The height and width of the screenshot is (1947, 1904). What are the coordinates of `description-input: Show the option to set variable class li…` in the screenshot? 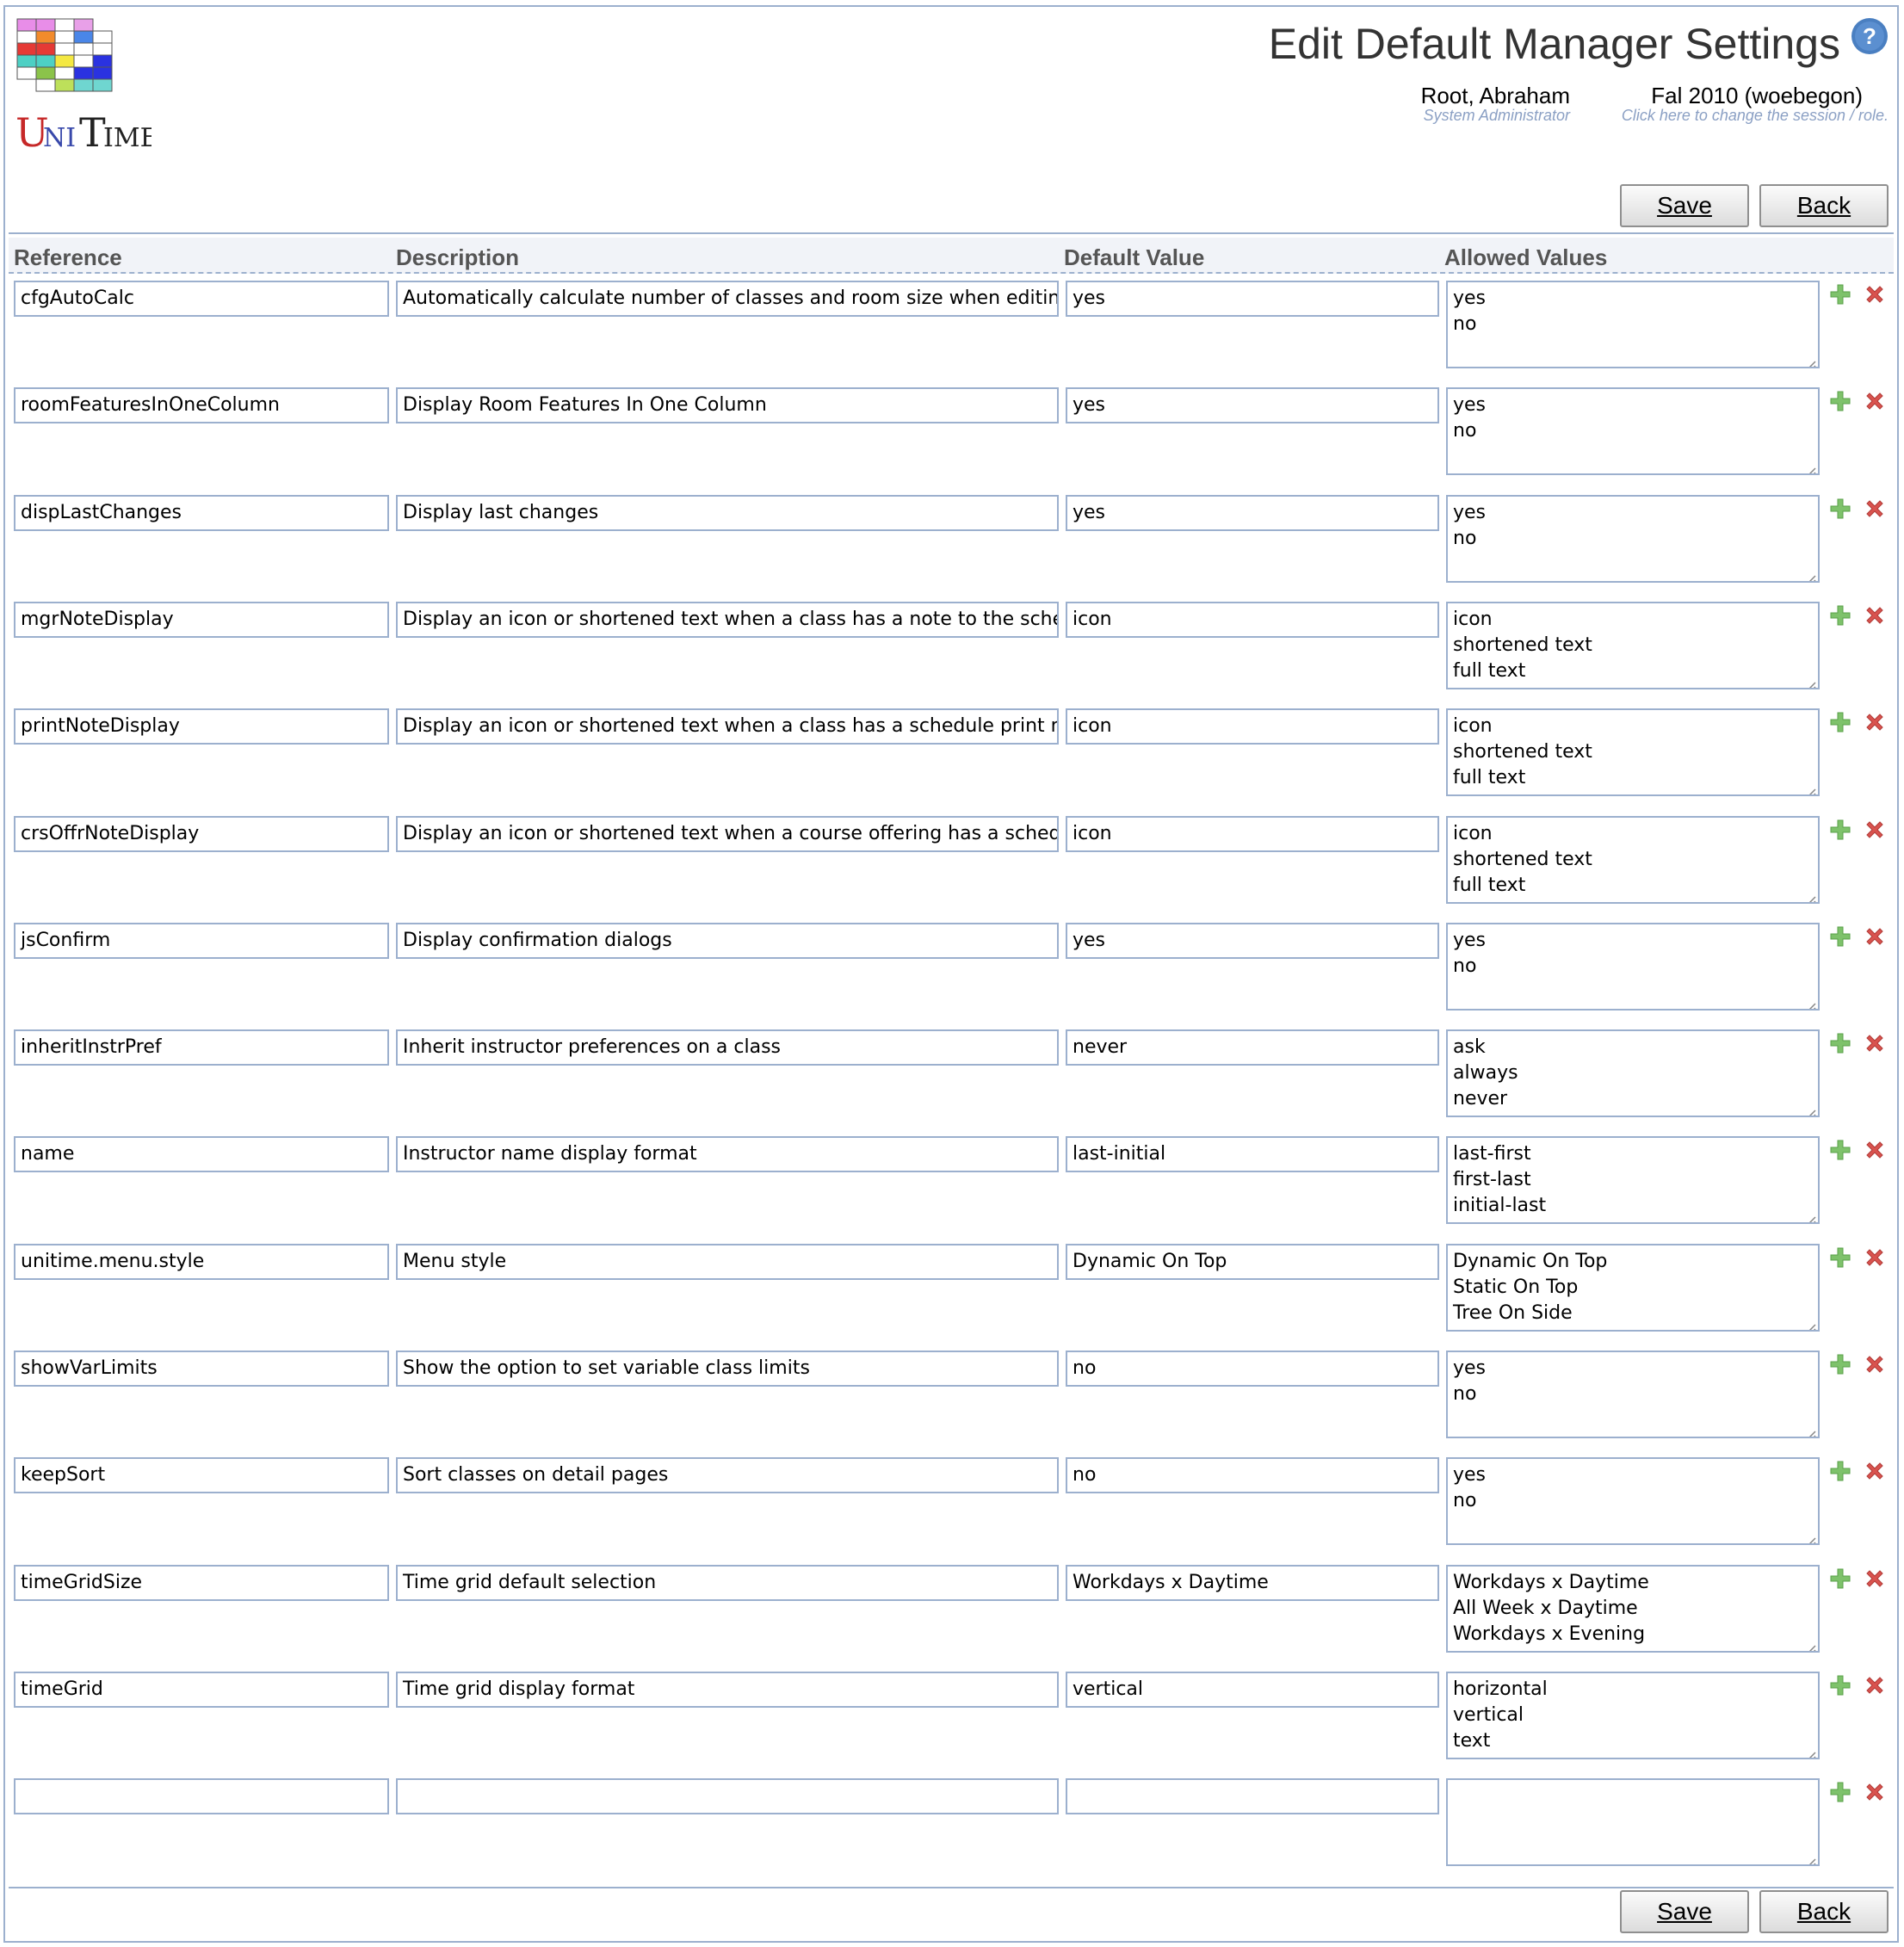 It's located at (728, 1369).